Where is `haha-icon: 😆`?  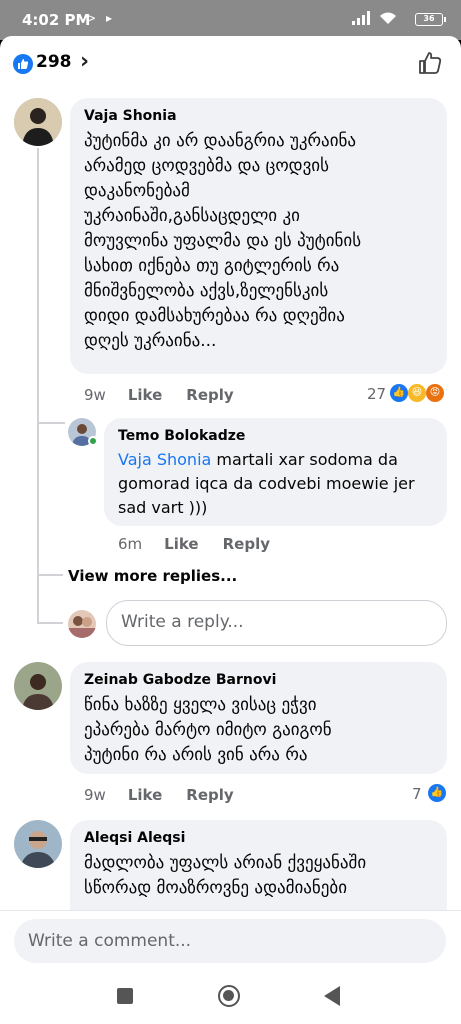 haha-icon: 😆 is located at coordinates (417, 393).